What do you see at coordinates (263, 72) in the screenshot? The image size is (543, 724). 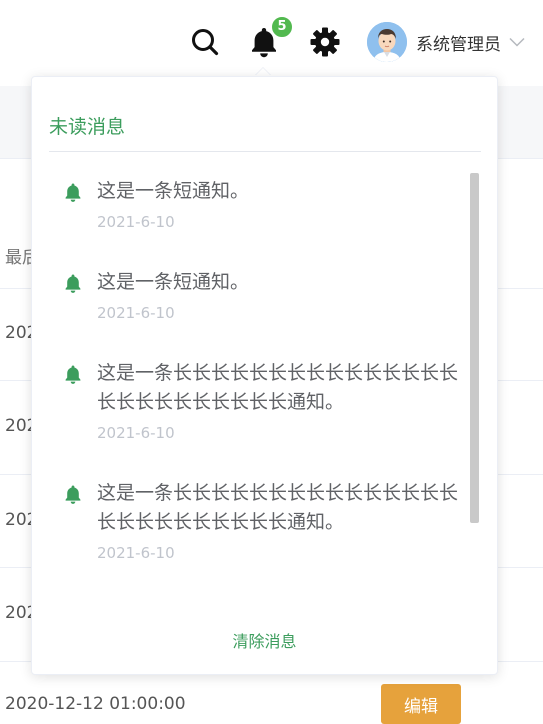 I see `popover-arrow` at bounding box center [263, 72].